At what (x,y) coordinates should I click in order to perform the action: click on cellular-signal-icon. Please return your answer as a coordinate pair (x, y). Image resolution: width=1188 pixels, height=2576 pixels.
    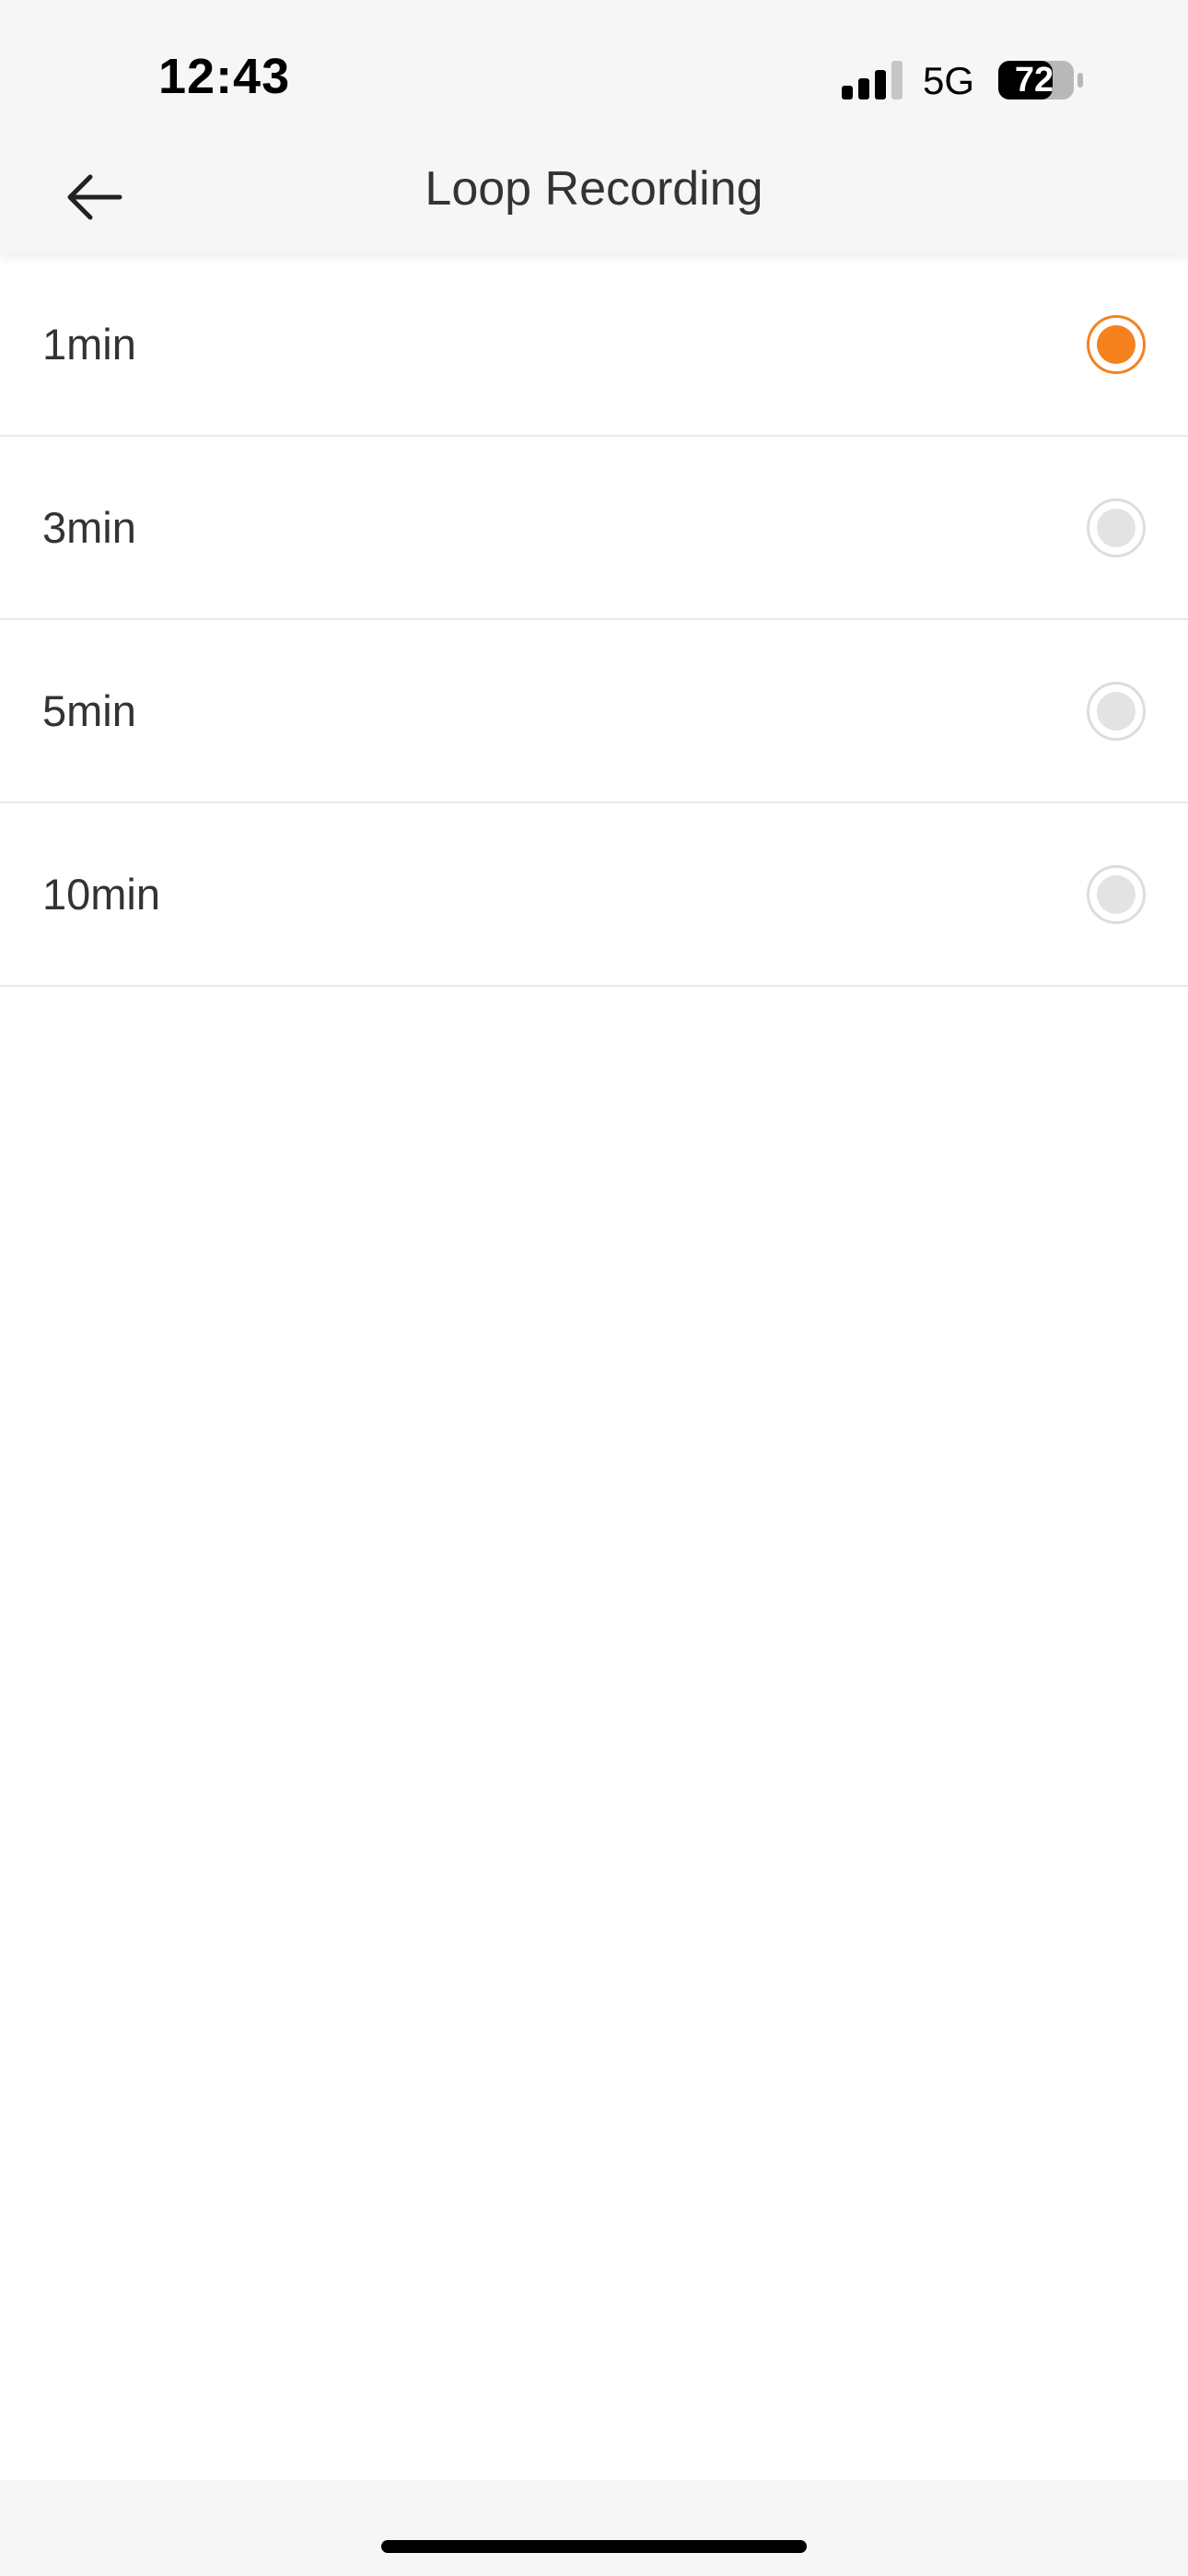
    Looking at the image, I should click on (872, 80).